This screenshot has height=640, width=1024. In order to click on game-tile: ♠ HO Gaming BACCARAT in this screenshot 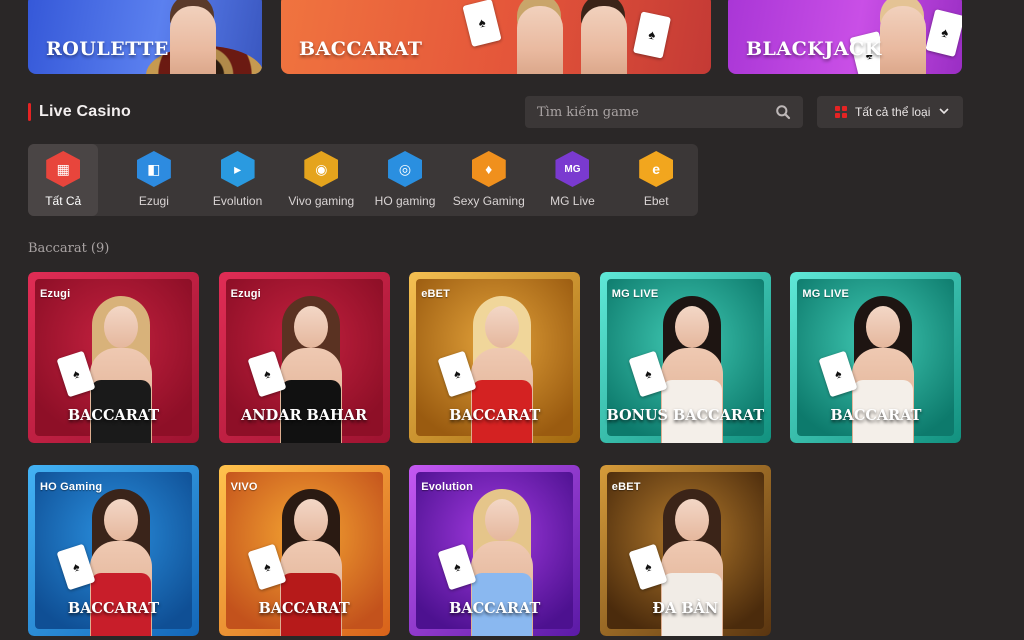, I will do `click(113, 550)`.